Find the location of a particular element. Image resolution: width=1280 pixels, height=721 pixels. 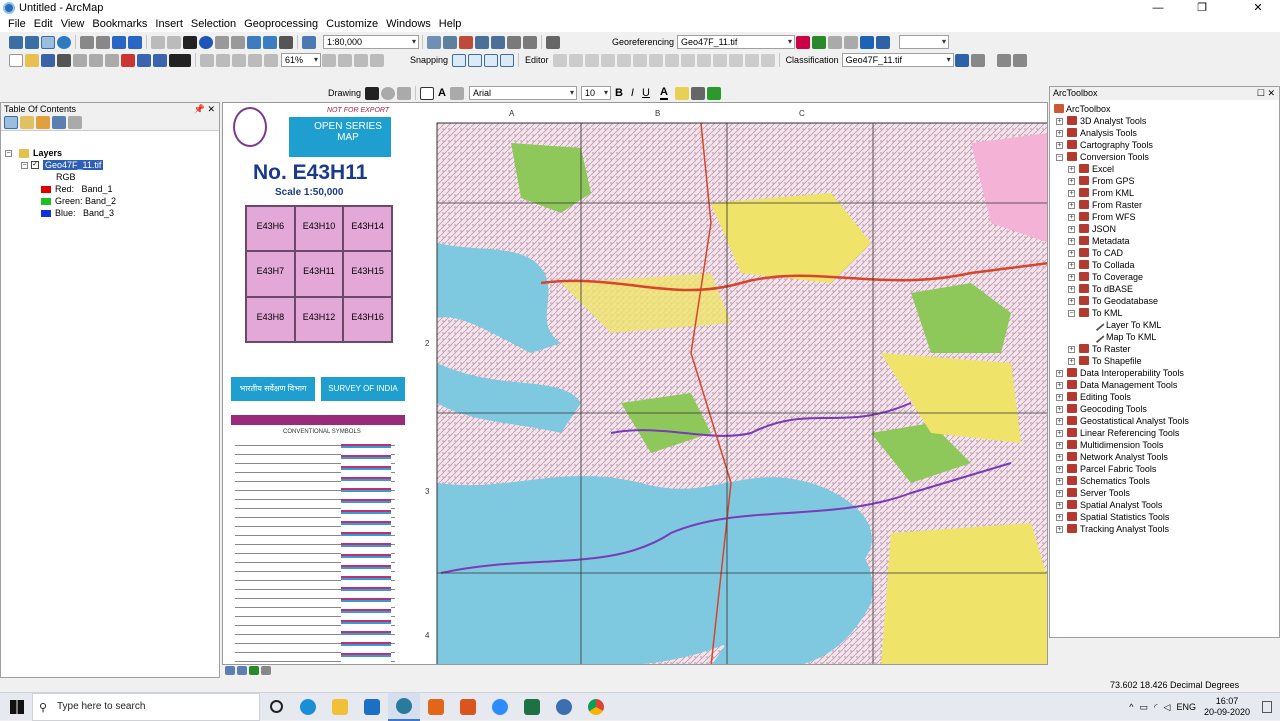

link-table-icon is located at coordinates (867, 42).